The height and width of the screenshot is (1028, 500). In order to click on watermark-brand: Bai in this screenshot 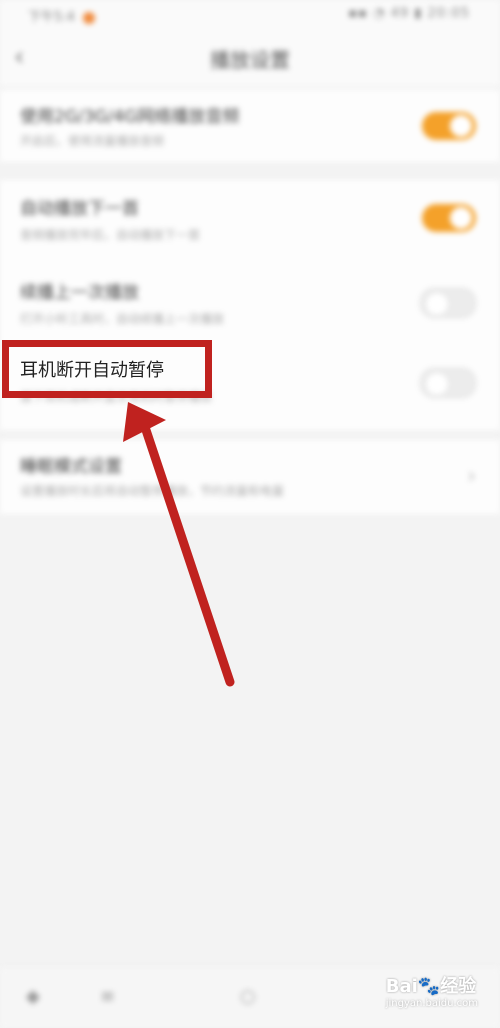, I will do `click(401, 986)`.